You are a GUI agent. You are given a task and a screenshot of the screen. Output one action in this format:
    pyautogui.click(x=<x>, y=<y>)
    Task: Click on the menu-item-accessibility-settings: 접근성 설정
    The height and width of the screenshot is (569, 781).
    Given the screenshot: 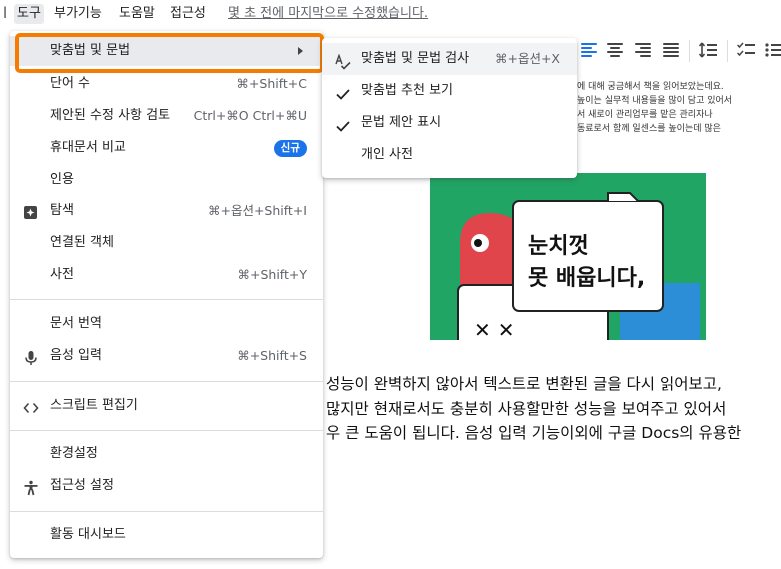 What is the action you would take?
    pyautogui.click(x=166, y=486)
    